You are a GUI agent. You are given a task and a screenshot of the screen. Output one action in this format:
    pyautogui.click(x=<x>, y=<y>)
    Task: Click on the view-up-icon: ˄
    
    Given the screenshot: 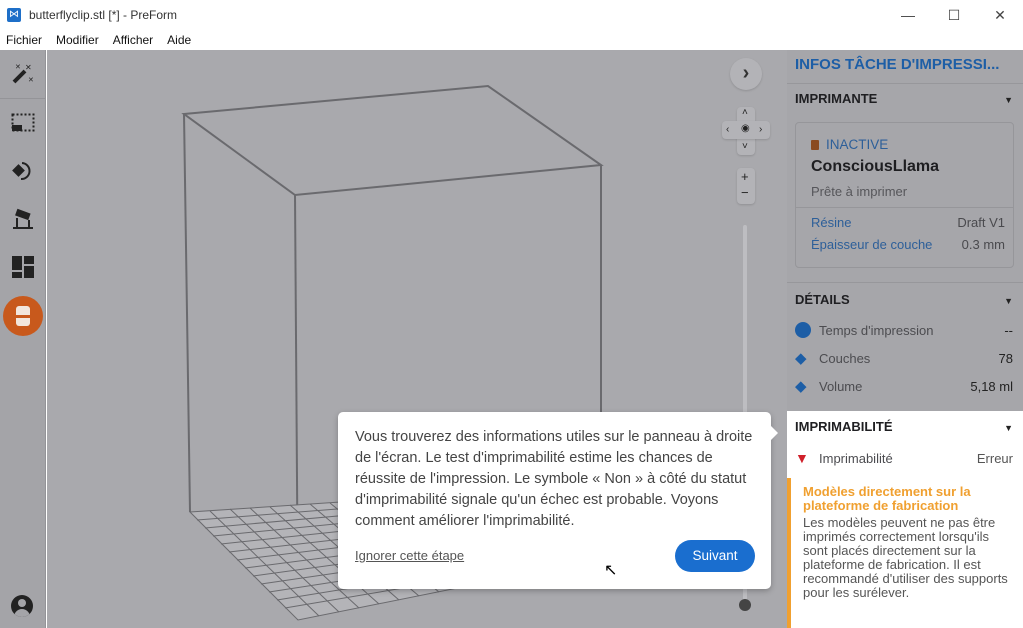 What is the action you would take?
    pyautogui.click(x=745, y=112)
    